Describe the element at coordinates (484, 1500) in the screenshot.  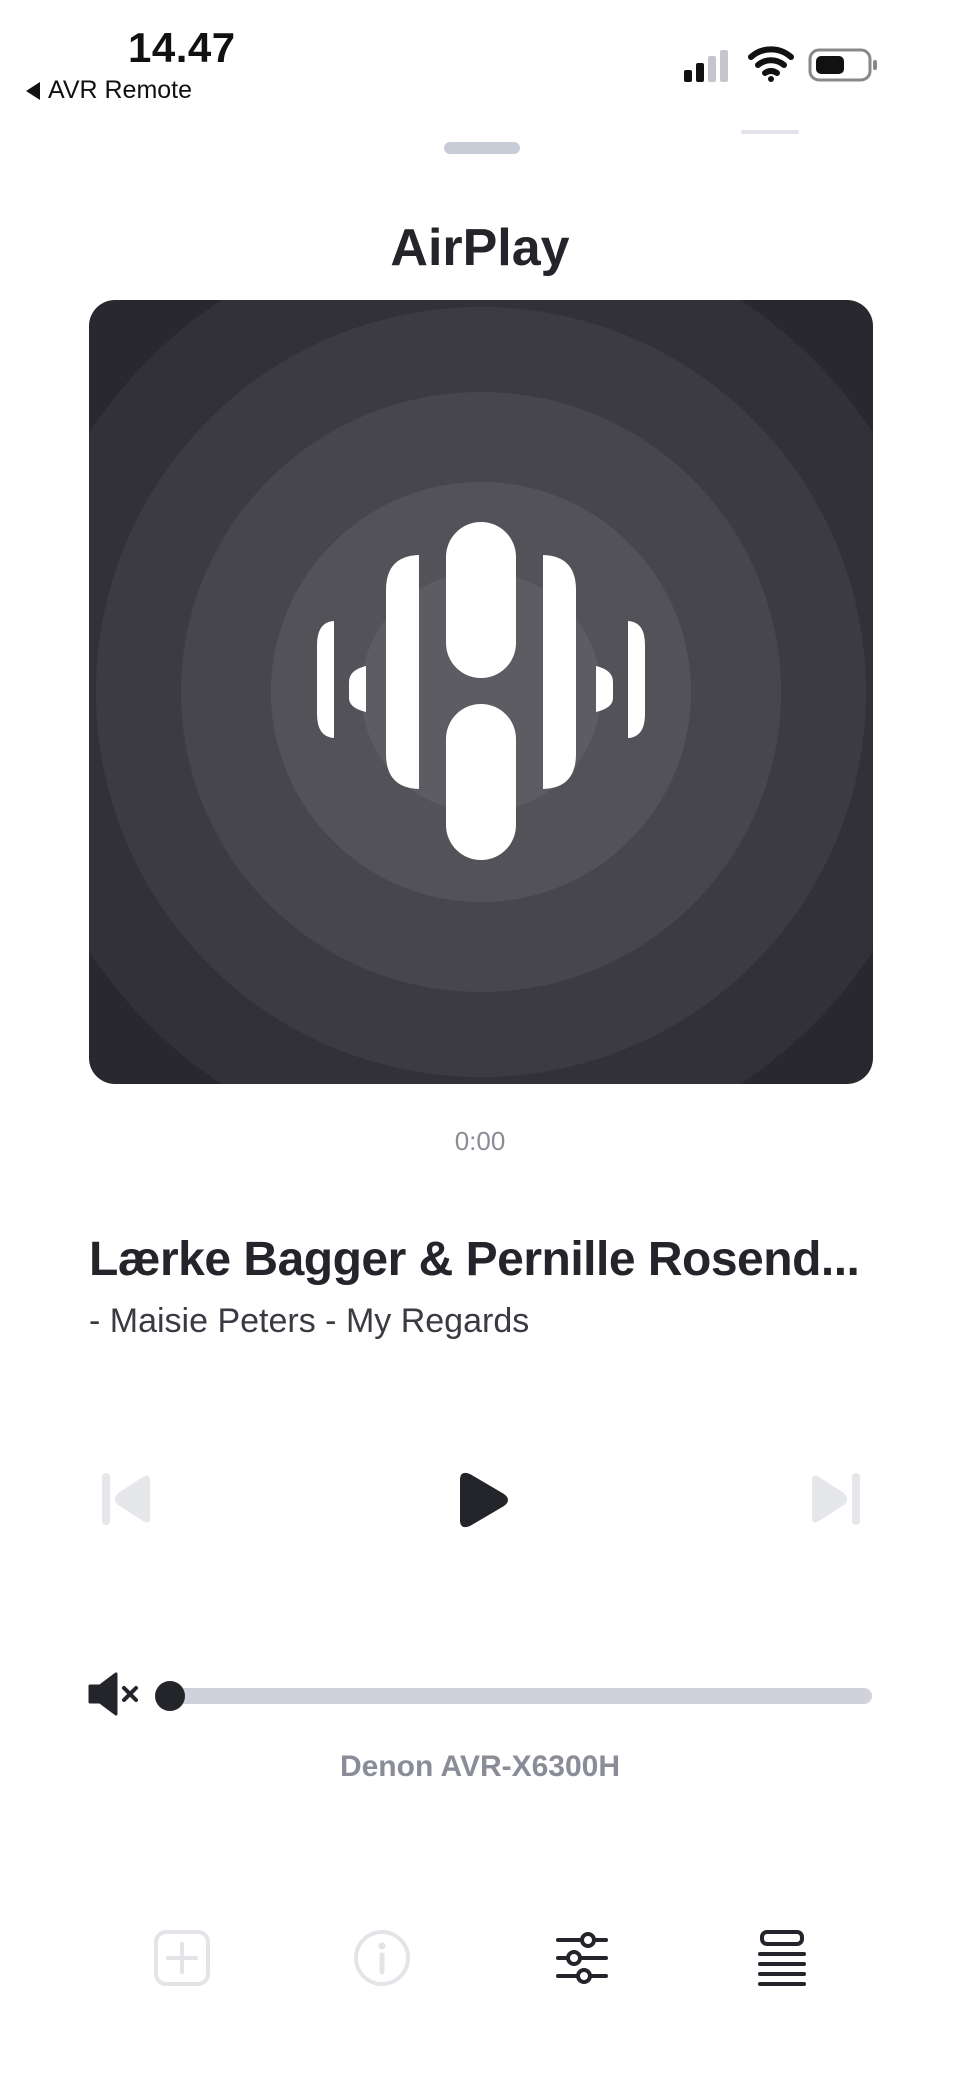
I see `play-icon` at that location.